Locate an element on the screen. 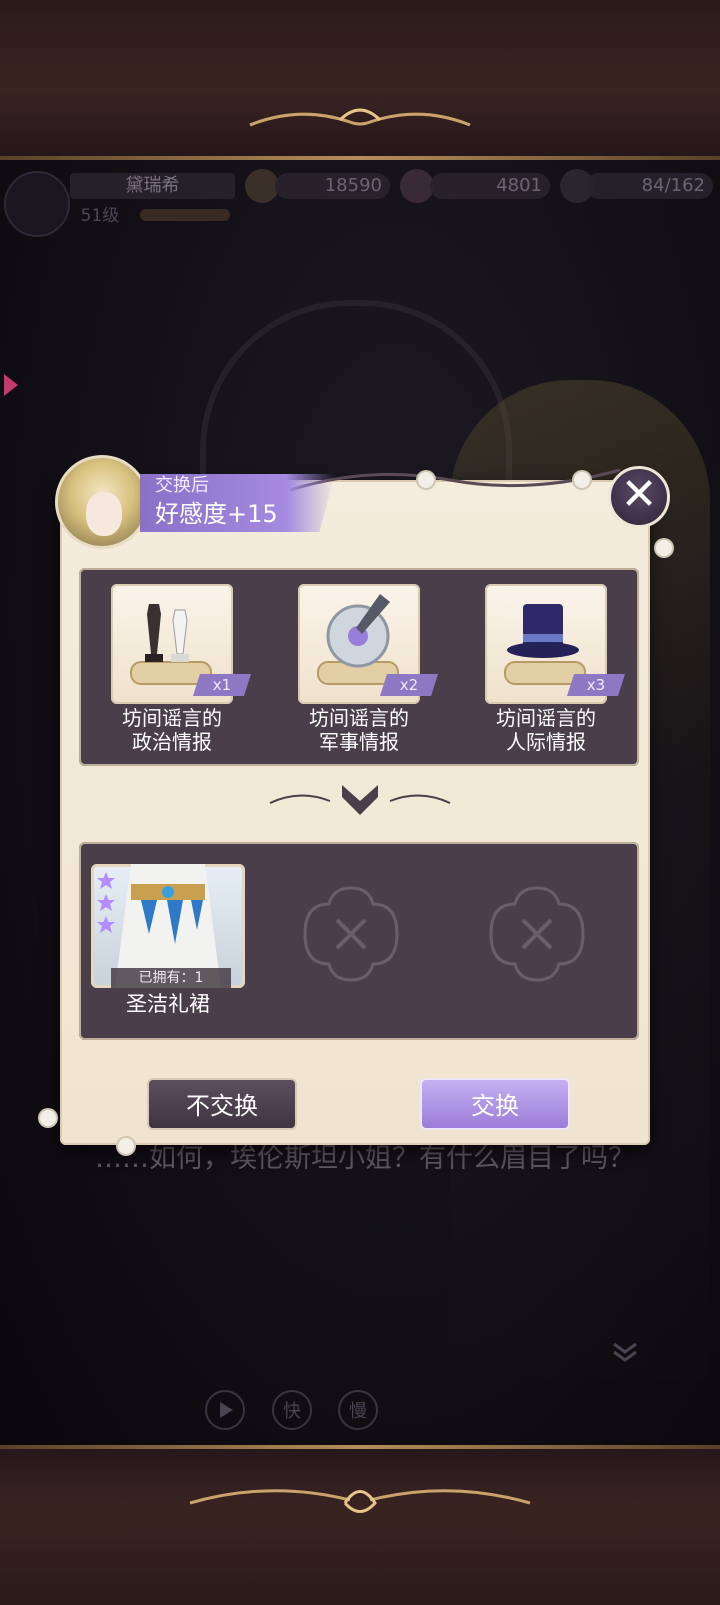  item-name: 坊间谣言的 政治情报 is located at coordinates (172, 730).